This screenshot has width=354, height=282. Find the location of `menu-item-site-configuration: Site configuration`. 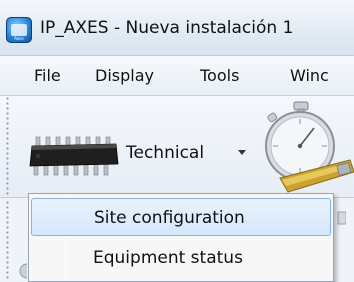

menu-item-site-configuration: Site configuration is located at coordinates (181, 217).